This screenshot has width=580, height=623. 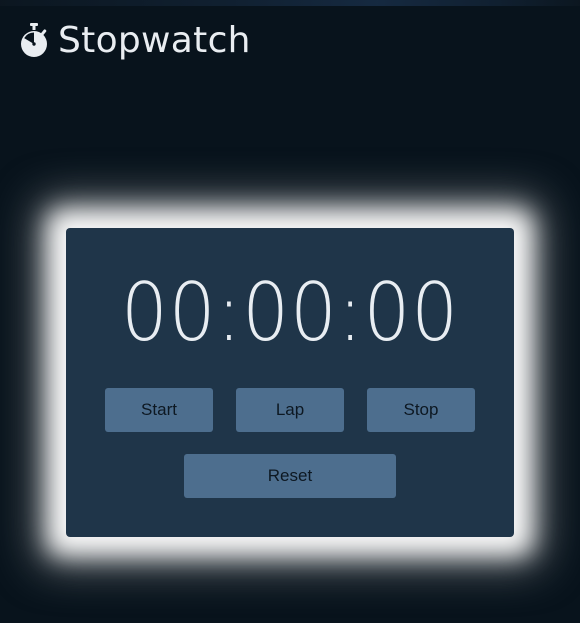 I want to click on start-button: Start, so click(x=159, y=410).